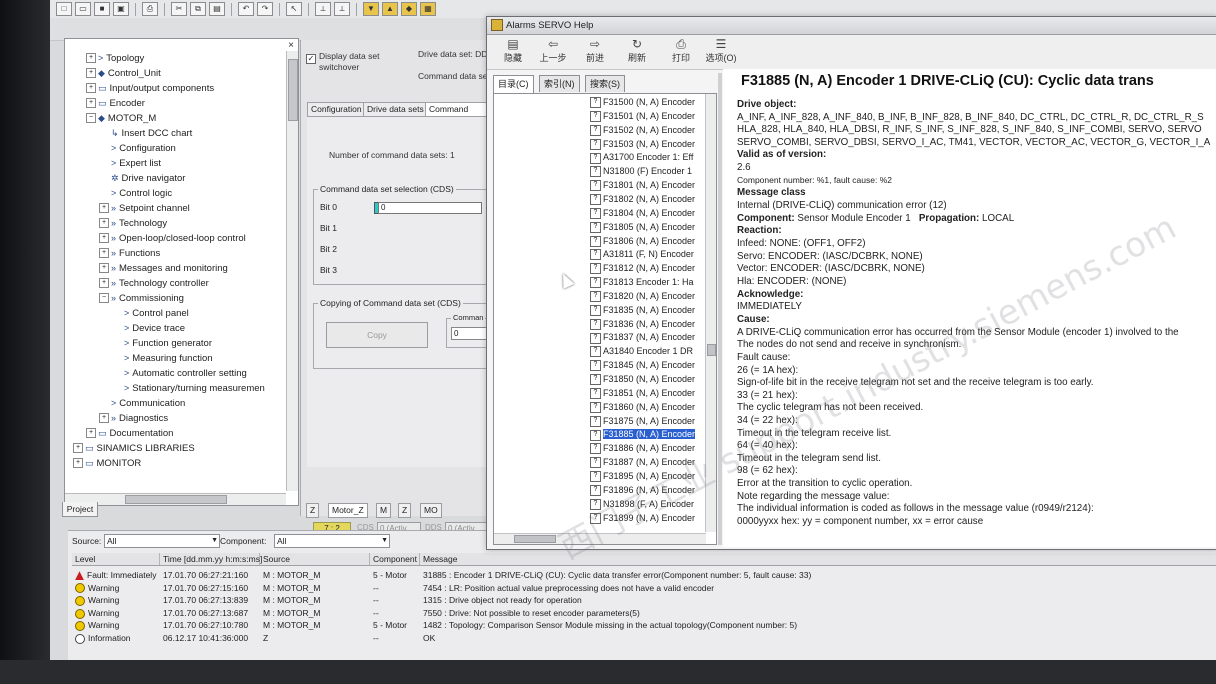 Image resolution: width=1216 pixels, height=684 pixels. What do you see at coordinates (645, 324) in the screenshot?
I see `topic-item: ? F31836 (N, A) Encoder` at bounding box center [645, 324].